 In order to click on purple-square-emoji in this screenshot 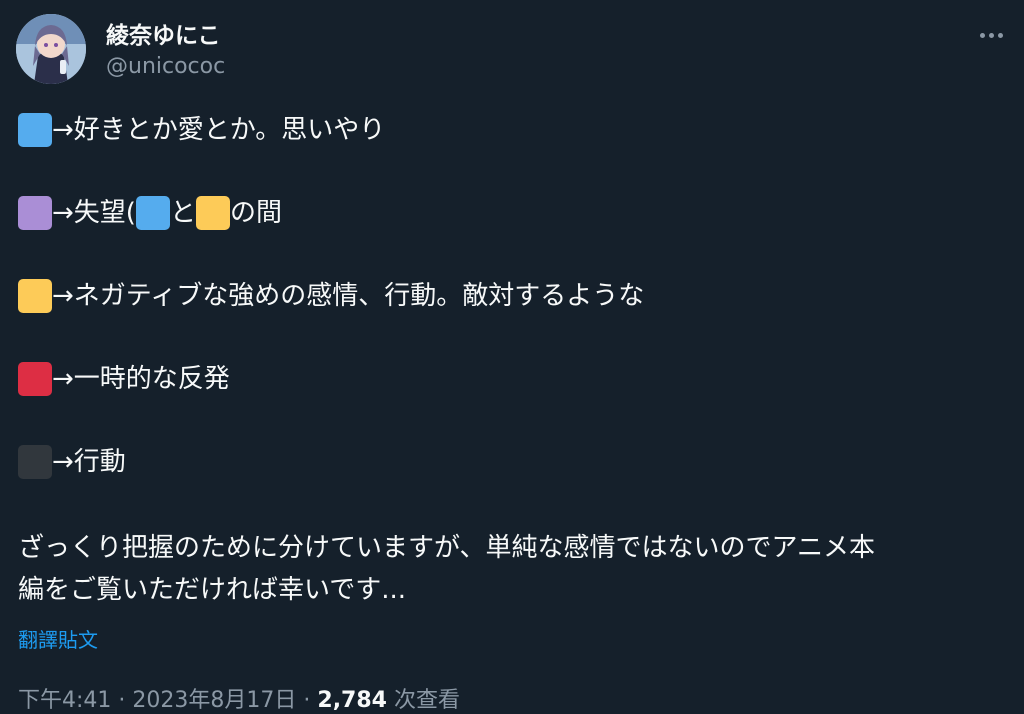, I will do `click(35, 213)`.